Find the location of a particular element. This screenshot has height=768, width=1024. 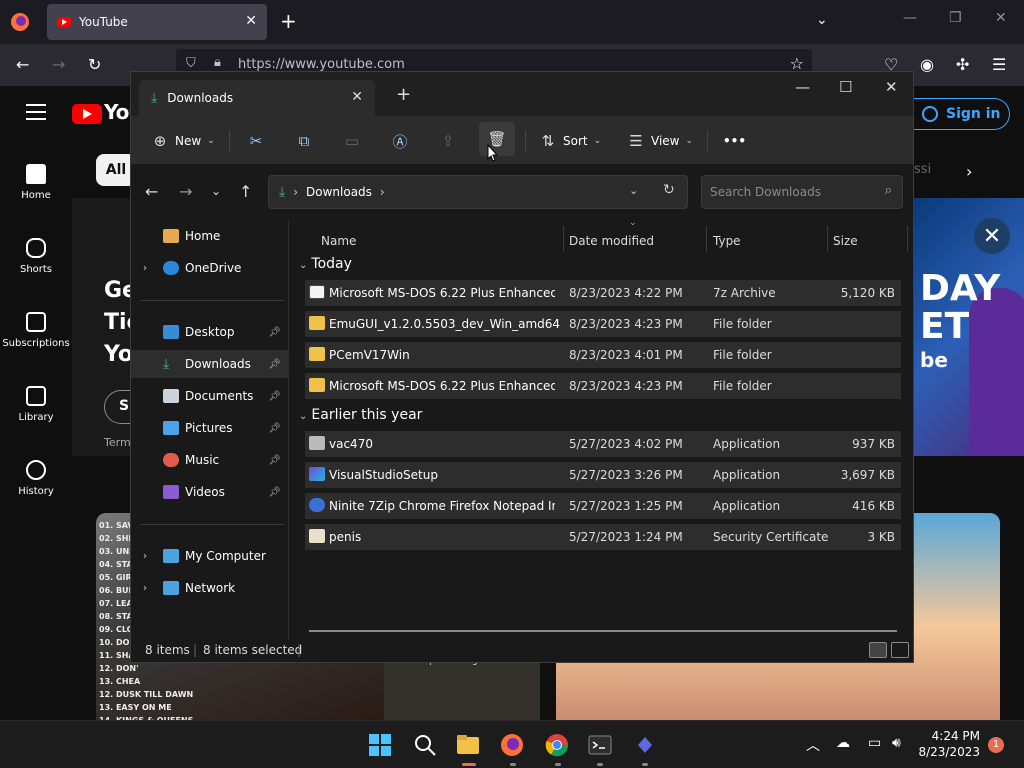

address-history-chevron-icon: ⌄ is located at coordinates (633, 190).